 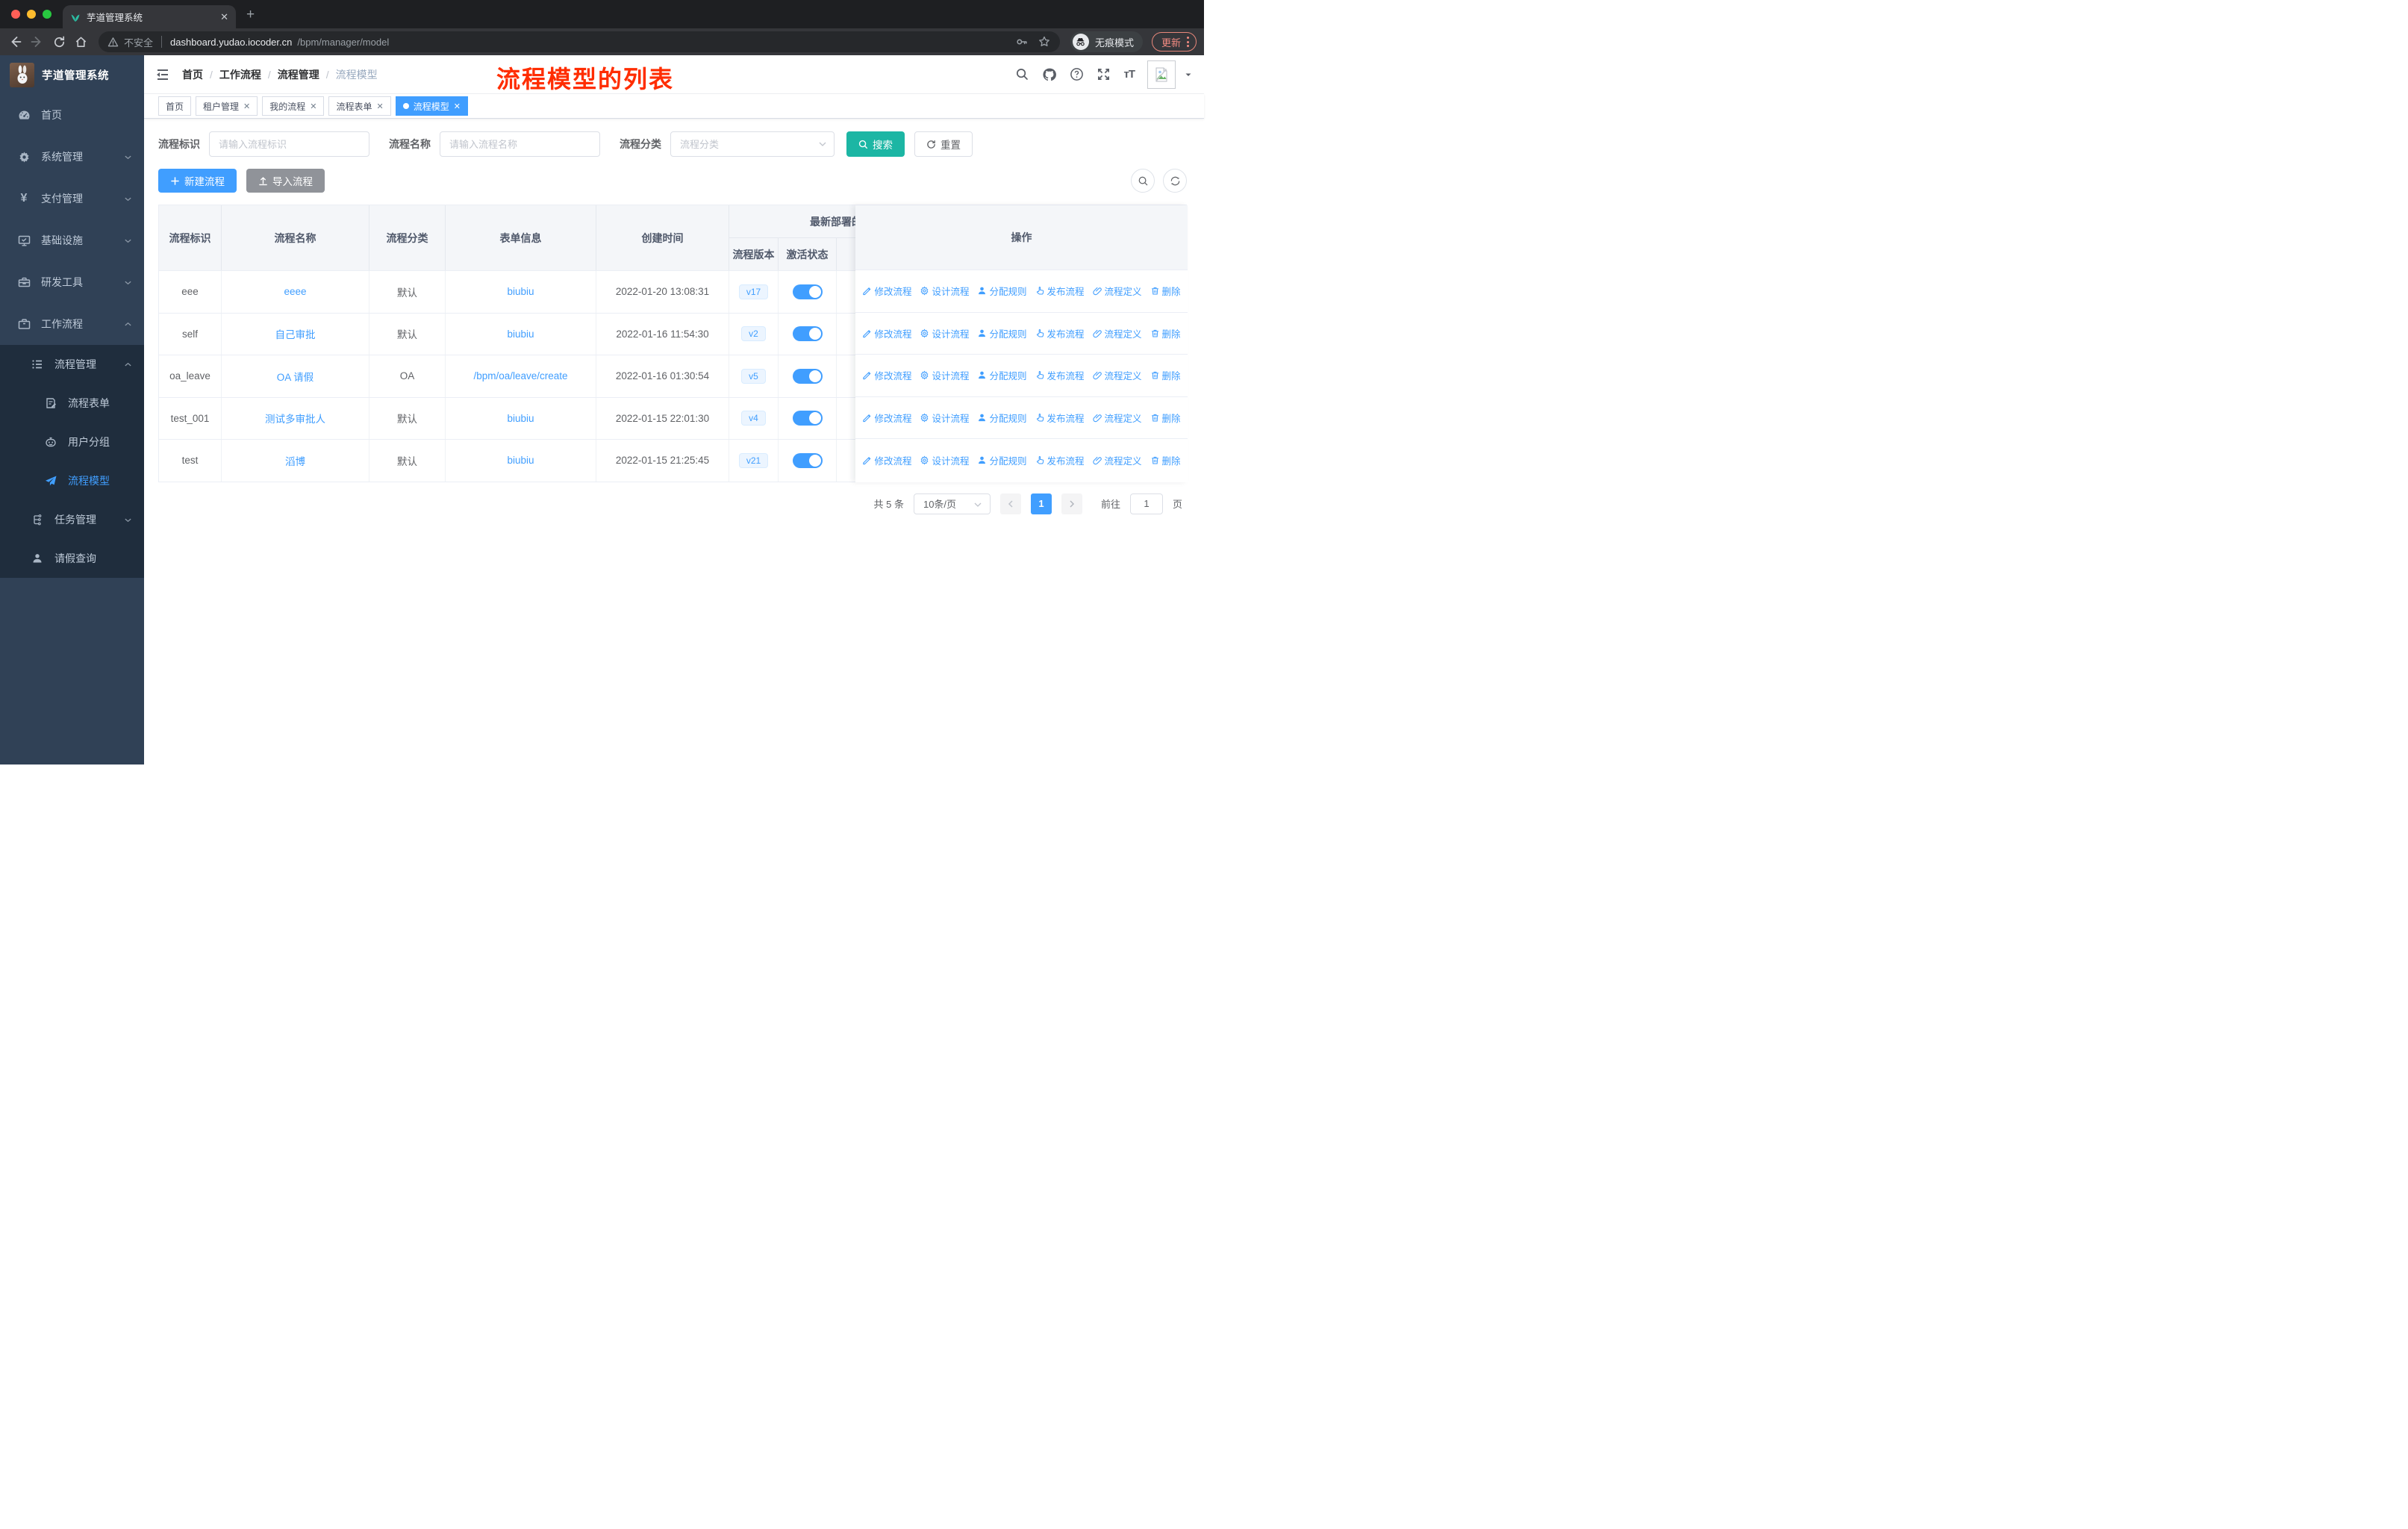 I want to click on sidebar-item-user-group: 用户分组, so click(x=72, y=442).